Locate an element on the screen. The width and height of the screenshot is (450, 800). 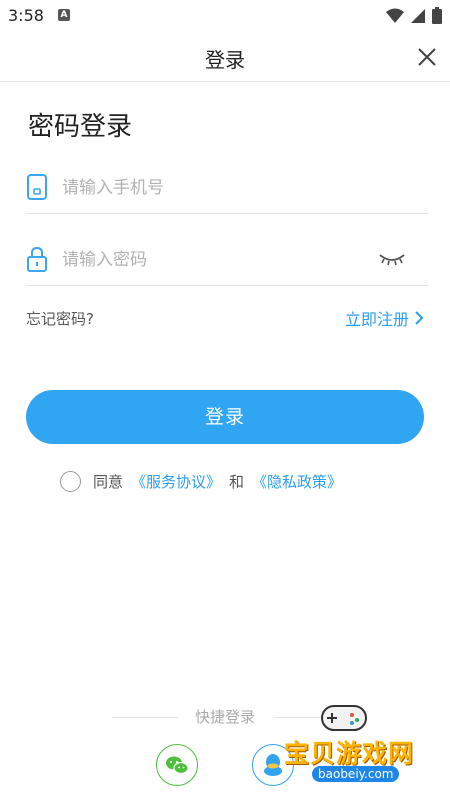
wechat-login-button is located at coordinates (177, 765).